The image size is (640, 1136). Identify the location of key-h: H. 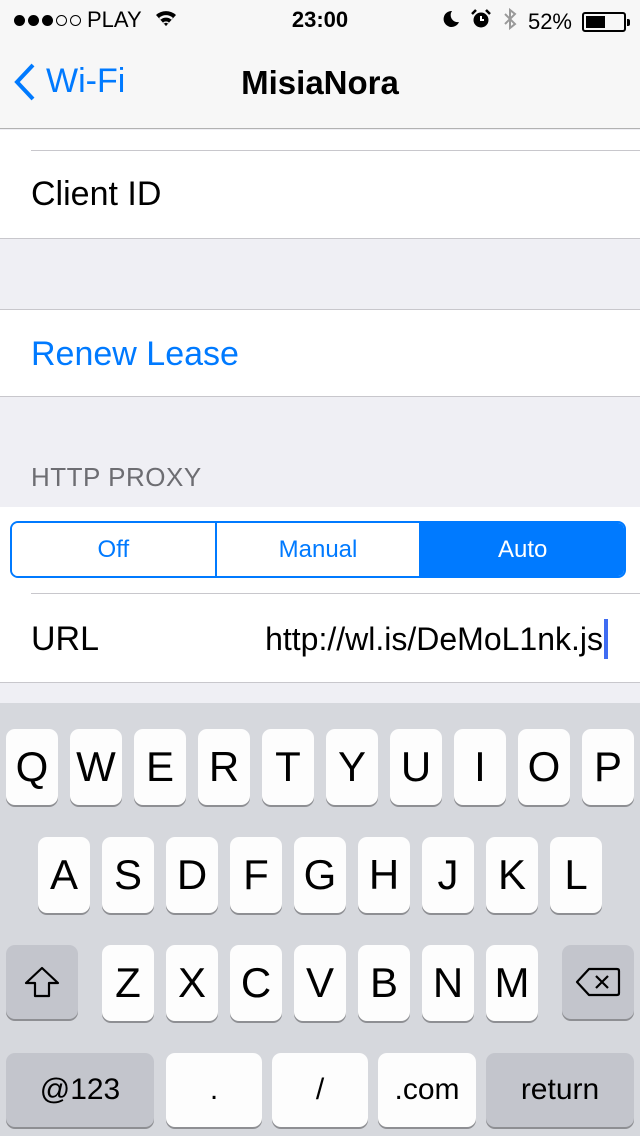
(384, 875).